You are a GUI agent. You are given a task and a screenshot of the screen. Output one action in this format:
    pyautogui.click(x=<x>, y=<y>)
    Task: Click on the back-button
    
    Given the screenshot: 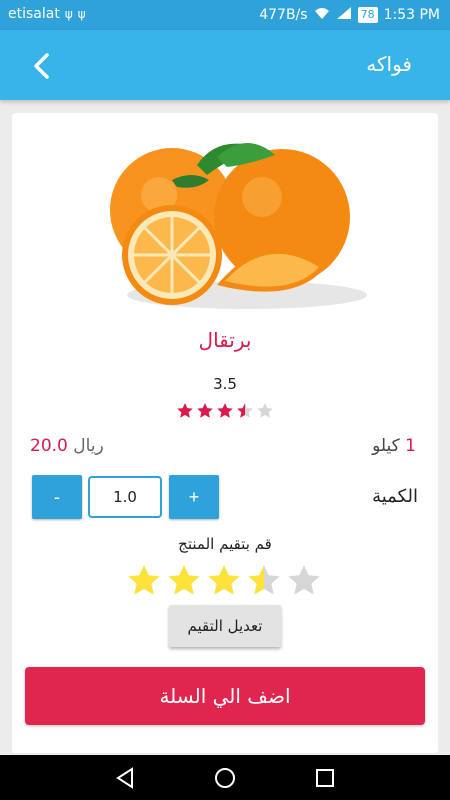 What is the action you would take?
    pyautogui.click(x=42, y=66)
    